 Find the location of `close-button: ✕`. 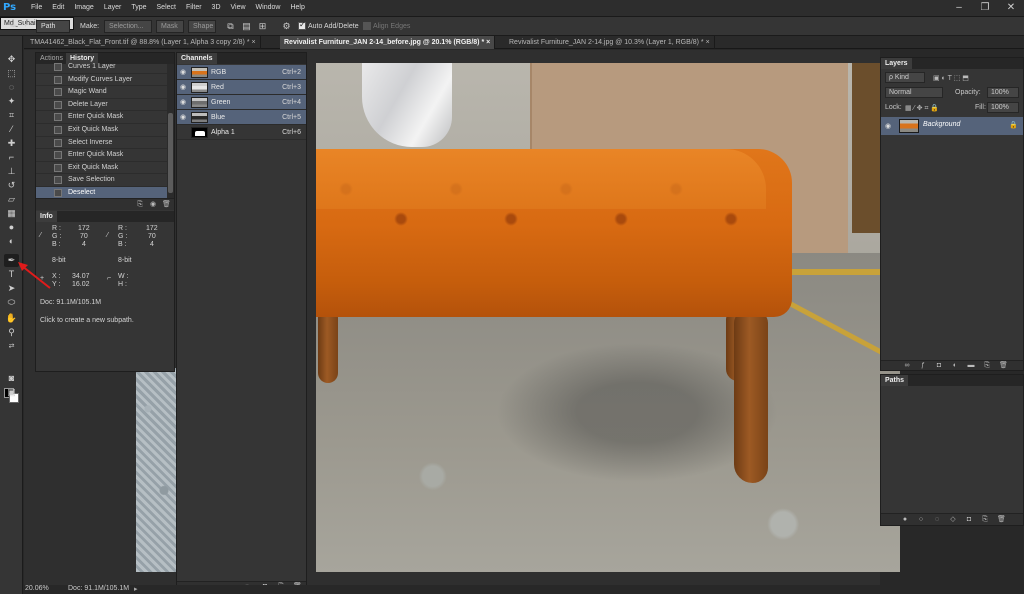

close-button: ✕ is located at coordinates (1011, 8).